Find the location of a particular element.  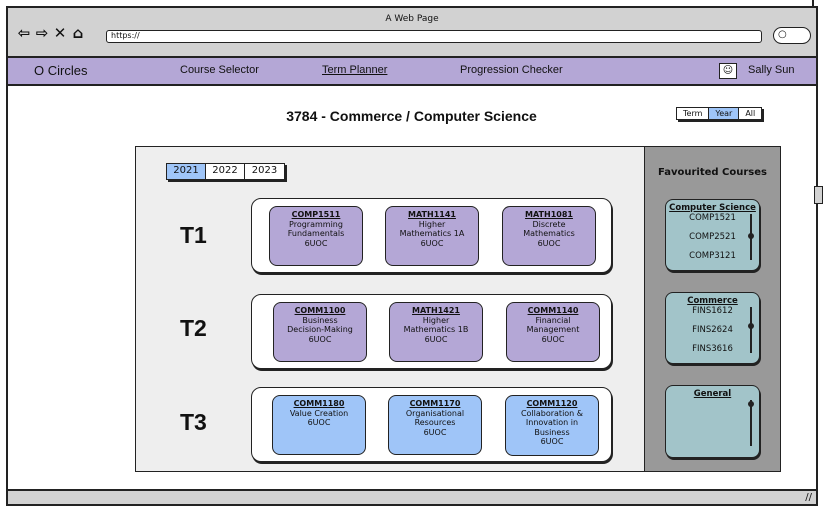

close-icon: ✕ is located at coordinates (60, 33).